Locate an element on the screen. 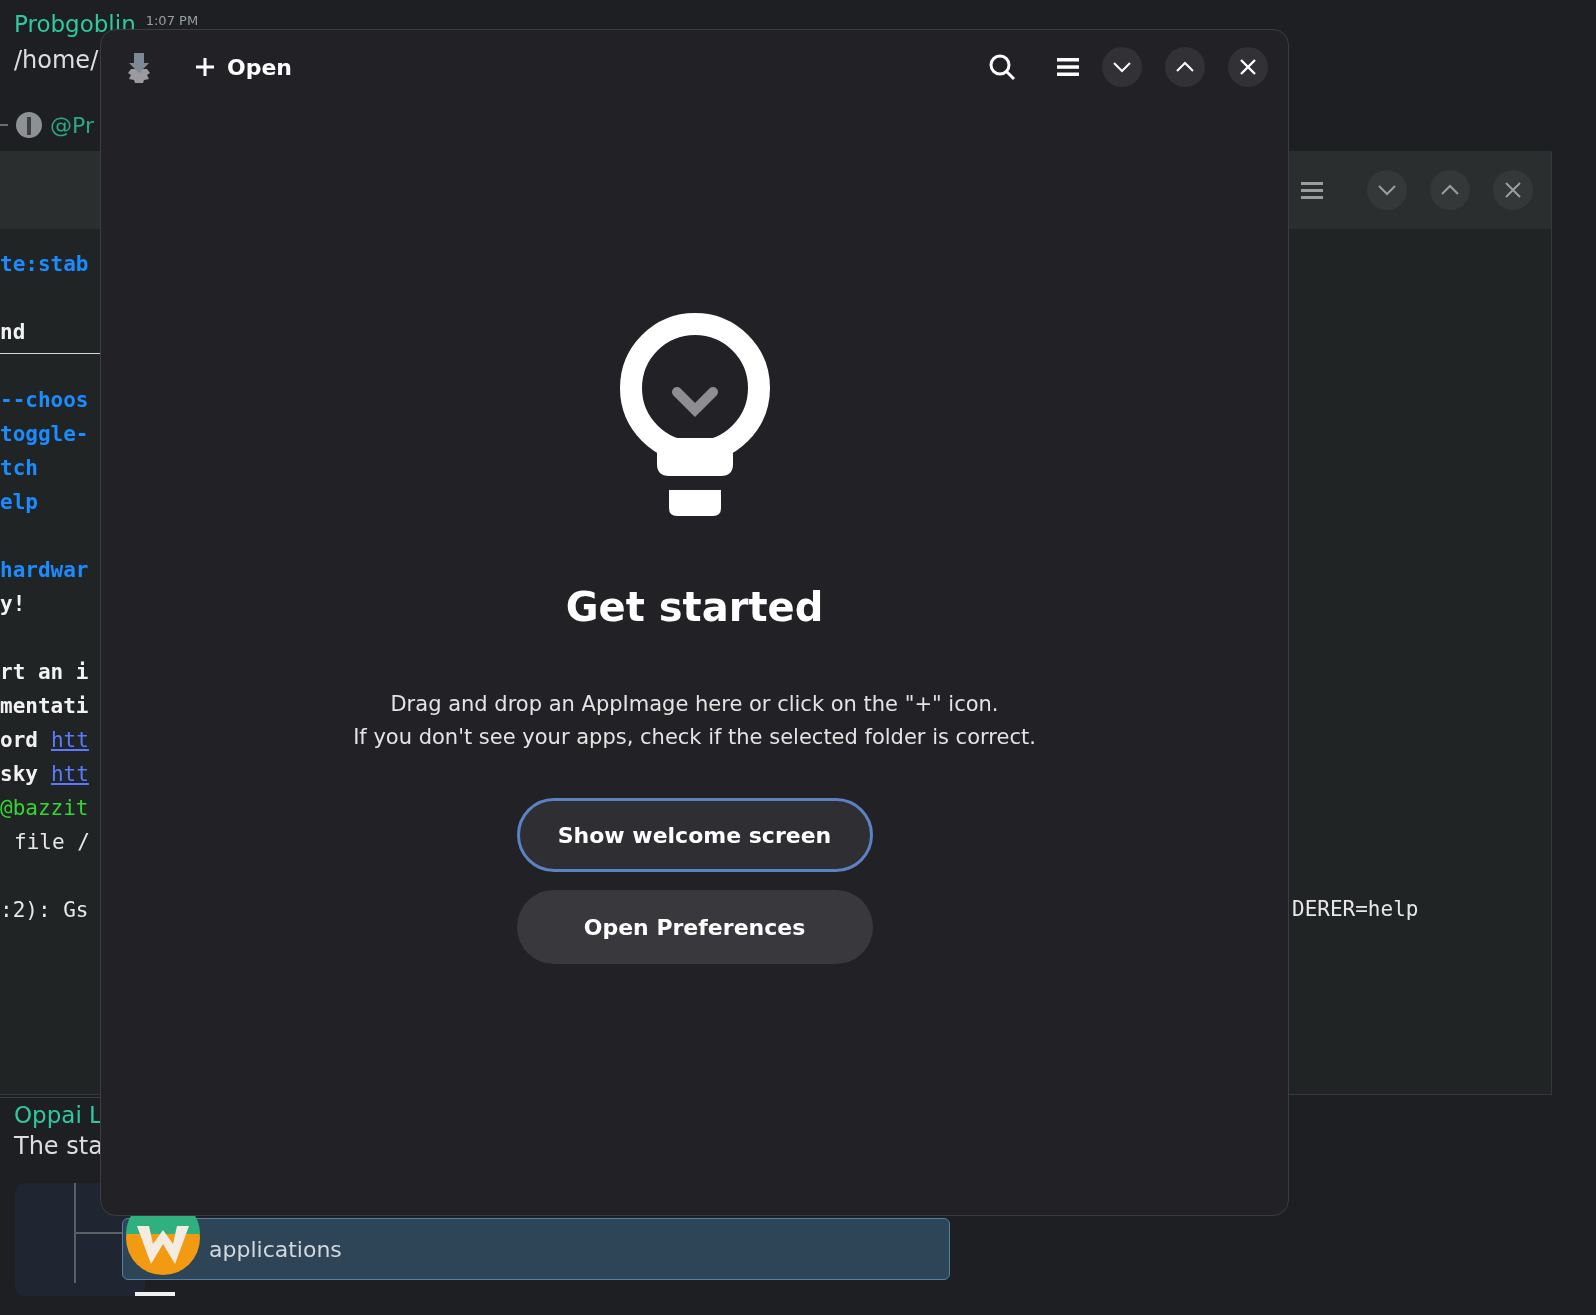 This screenshot has height=1315, width=1596. terminal-text: elp is located at coordinates (19, 502).